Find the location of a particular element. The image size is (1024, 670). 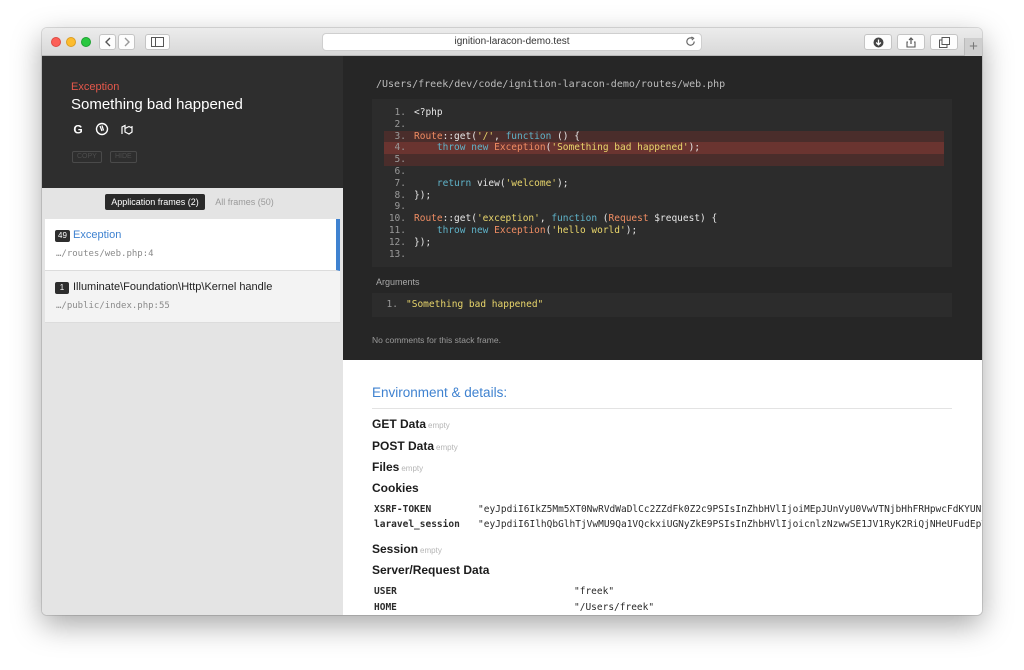

tabs-icon is located at coordinates (944, 42).